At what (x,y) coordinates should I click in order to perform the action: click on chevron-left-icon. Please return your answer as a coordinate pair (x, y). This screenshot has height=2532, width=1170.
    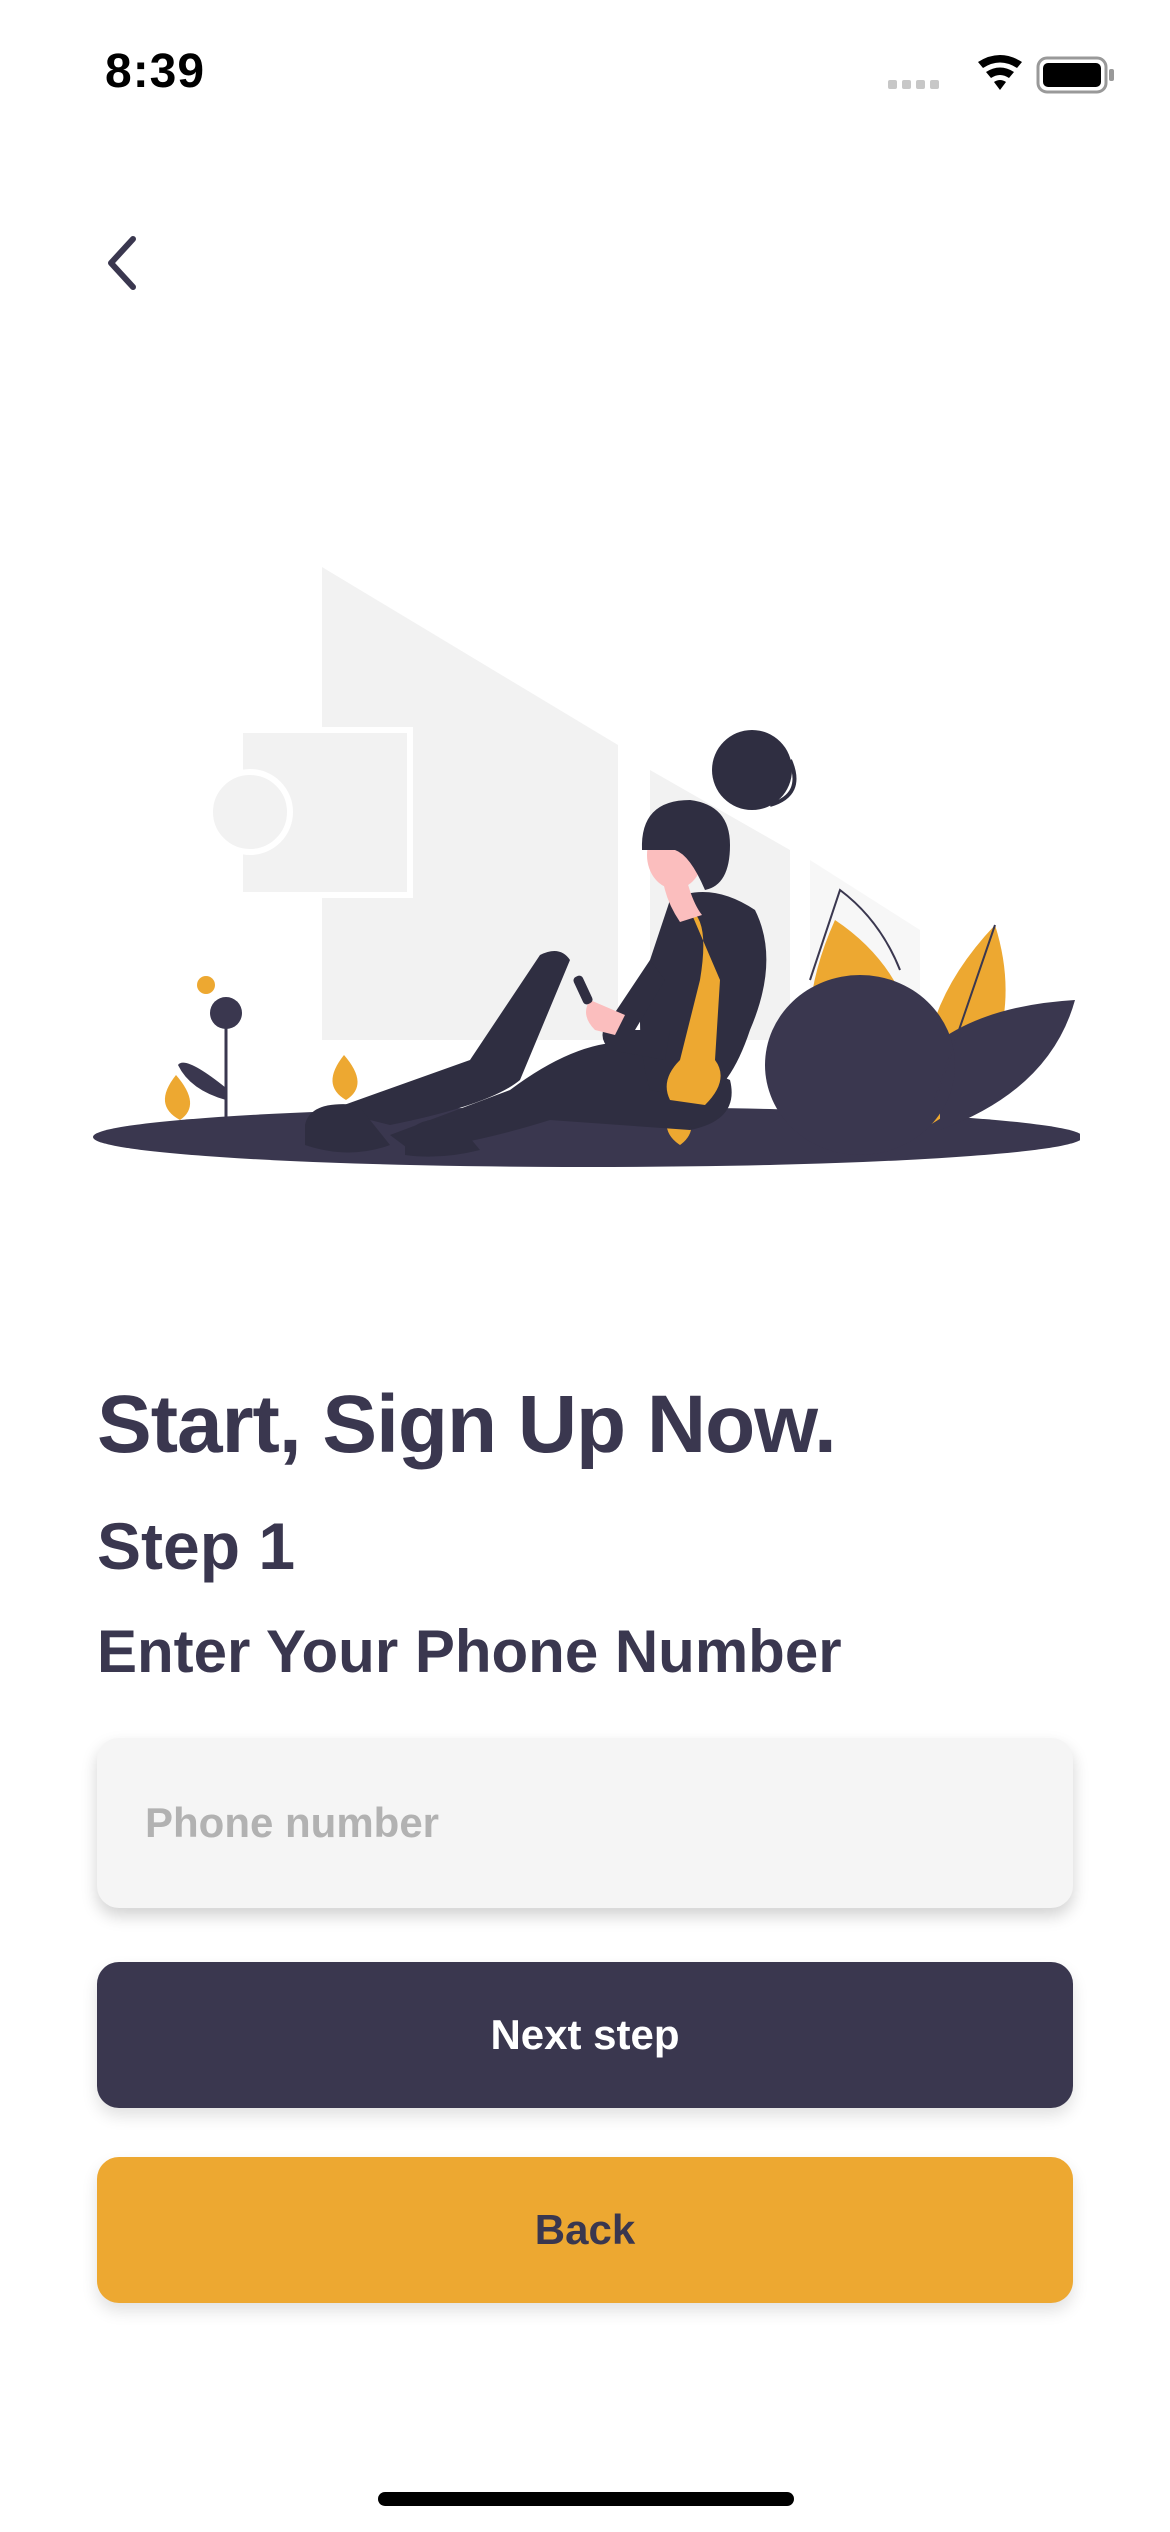
    Looking at the image, I should click on (122, 263).